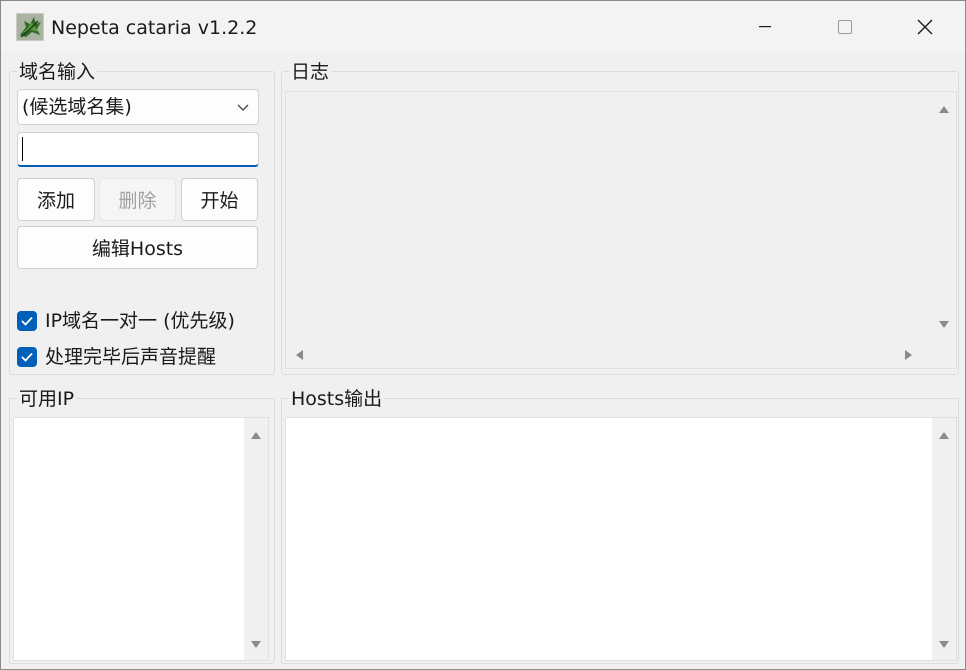 The image size is (966, 670). What do you see at coordinates (131, 357) in the screenshot?
I see `sound-alert-label: 处理完毕后声音提醒` at bounding box center [131, 357].